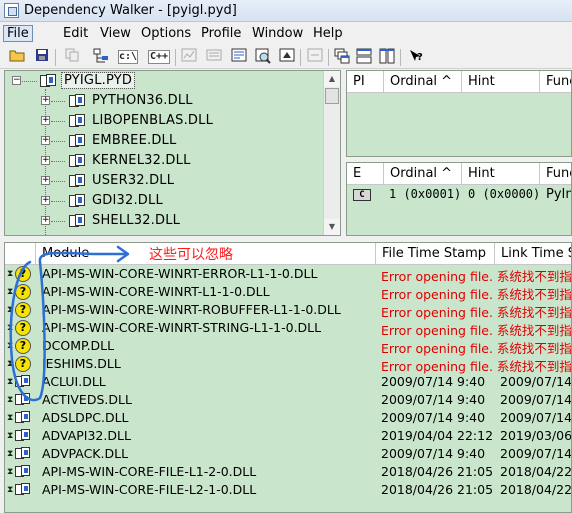  I want to click on annotation-outline, so click(68, 326).